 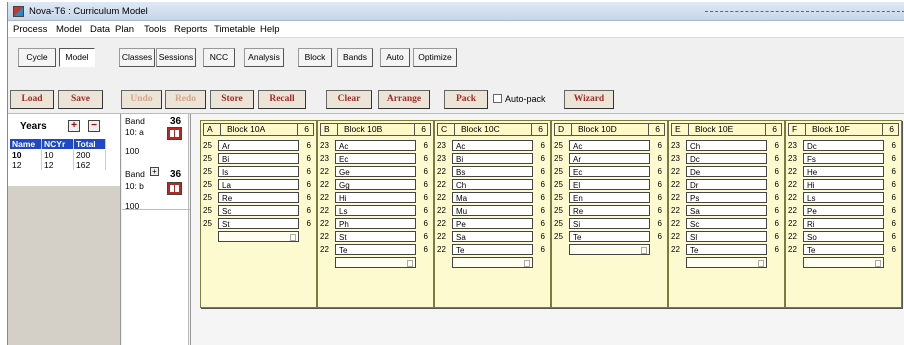 I want to click on block-line: 22 Ch 6, so click(x=492, y=184).